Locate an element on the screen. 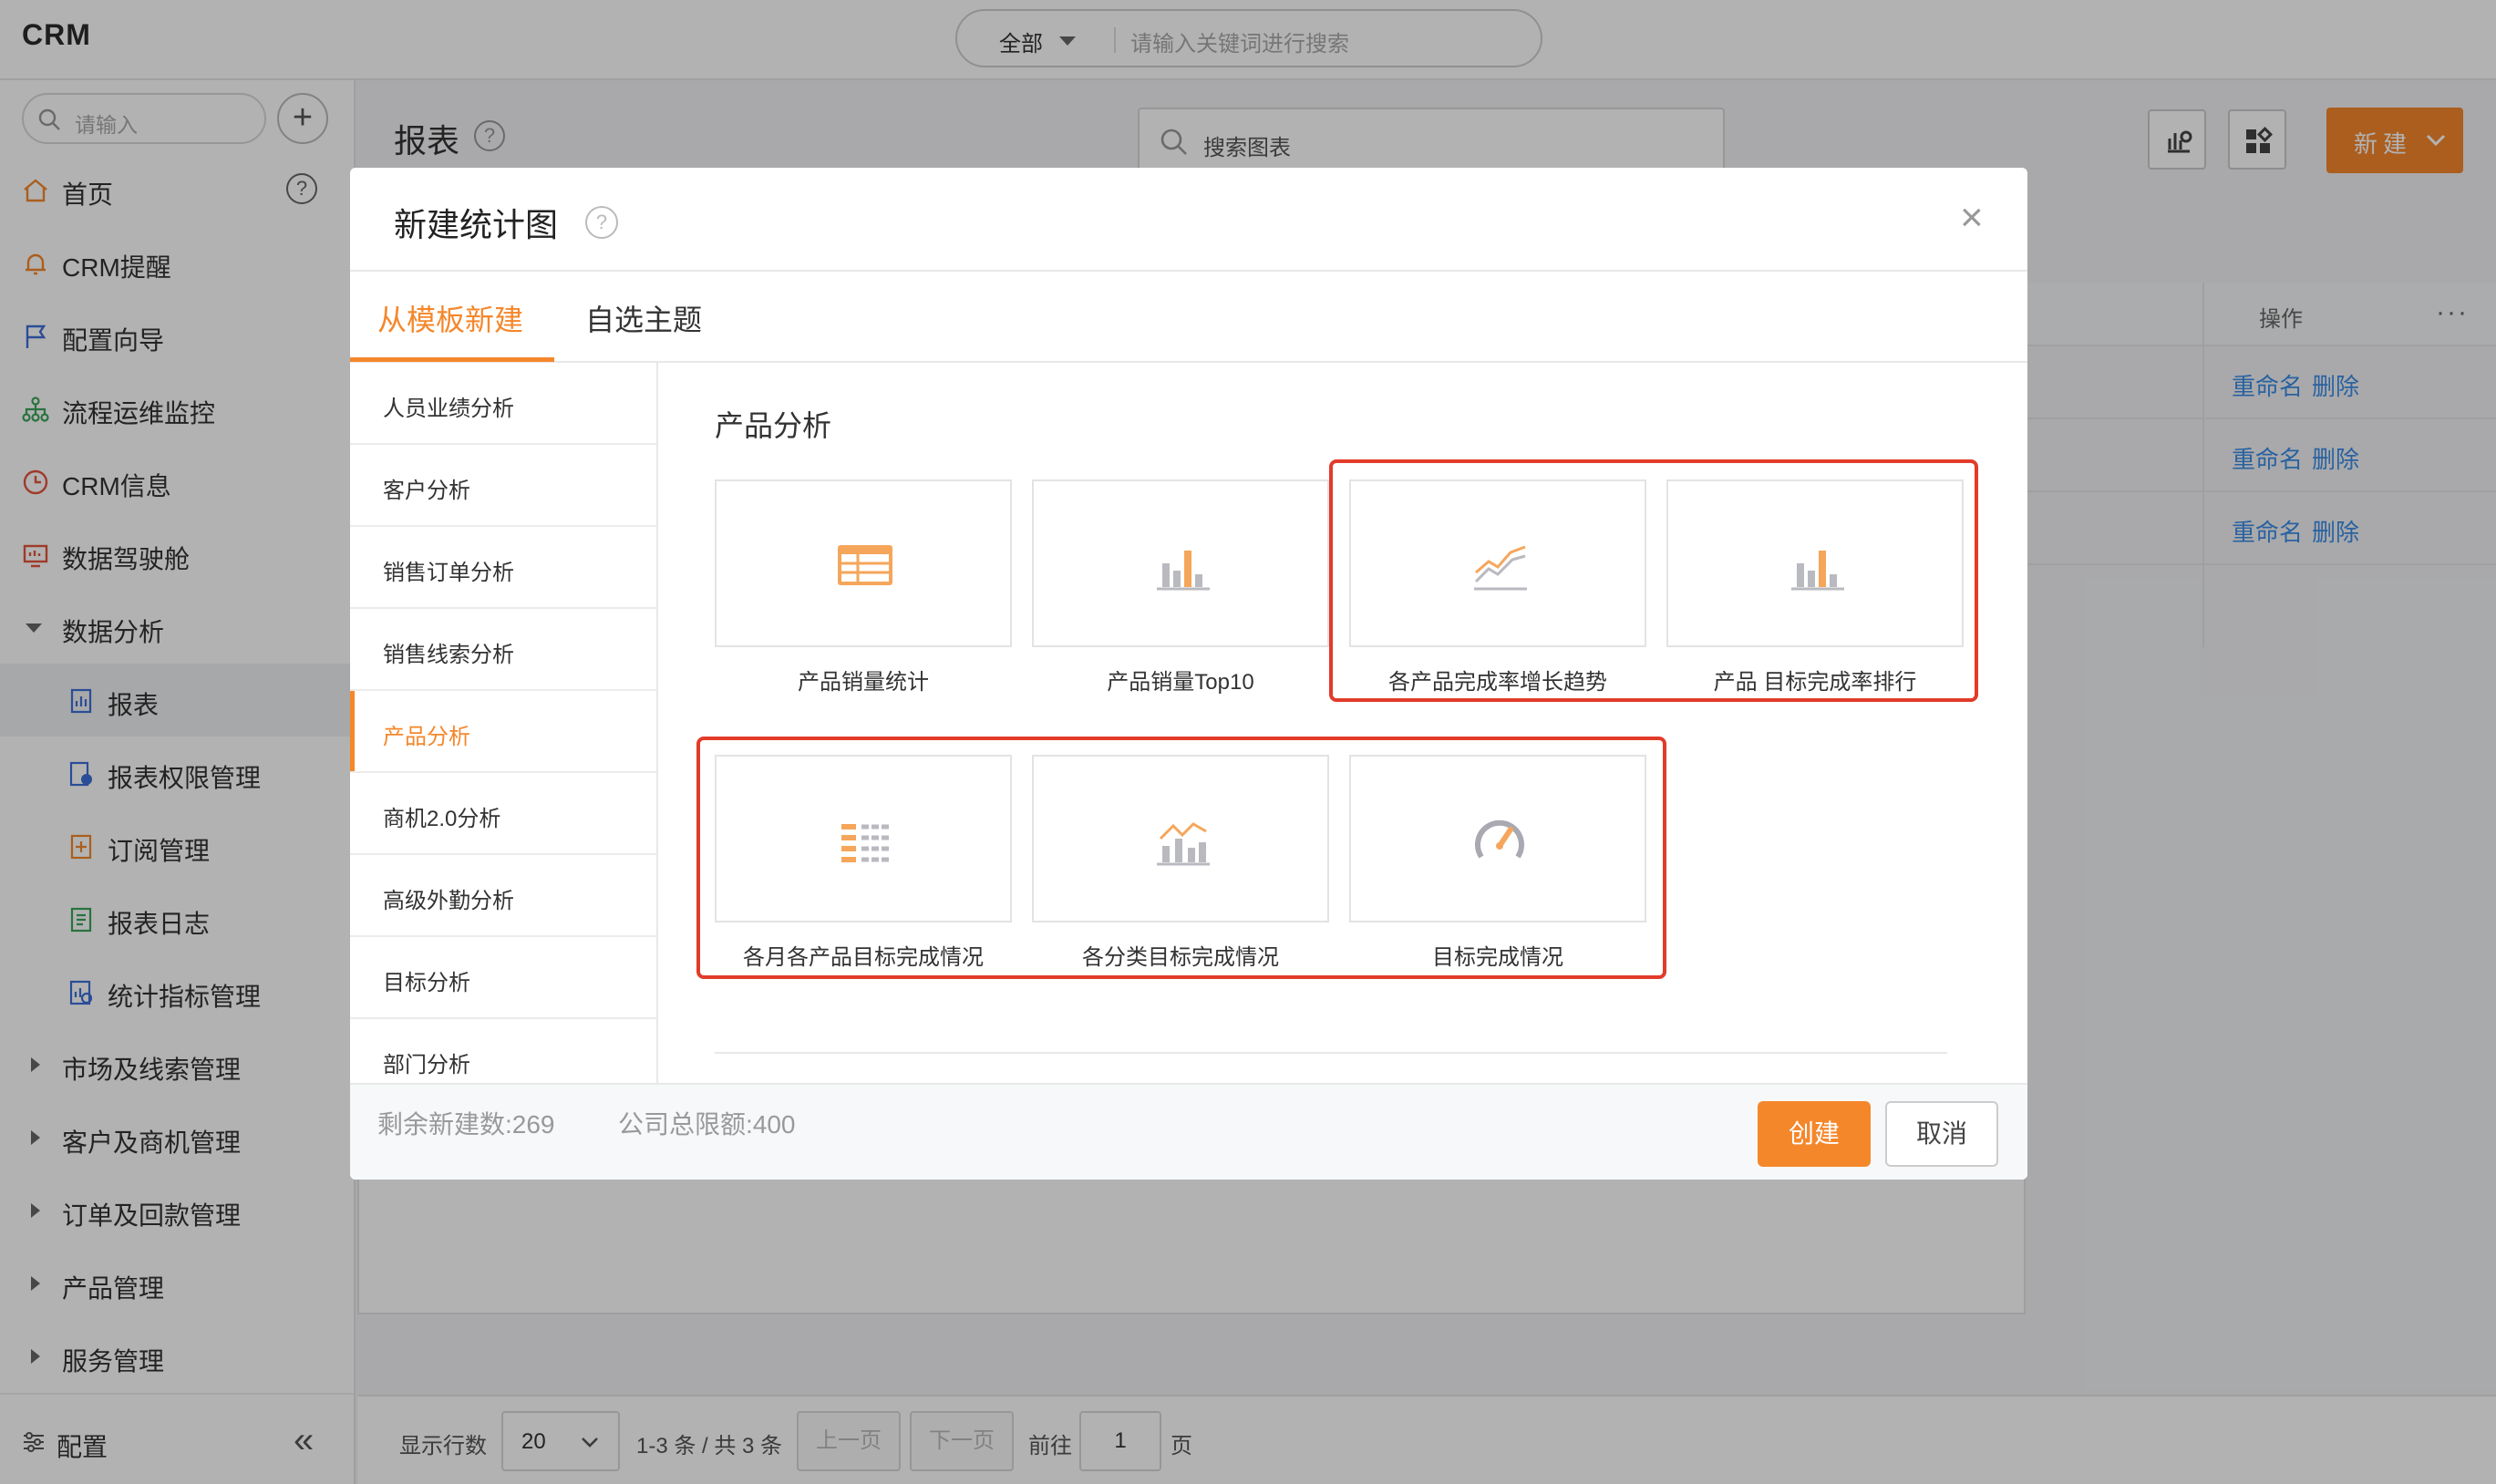 This screenshot has width=2496, height=1484. template-label: 产品销量统计 is located at coordinates (863, 682).